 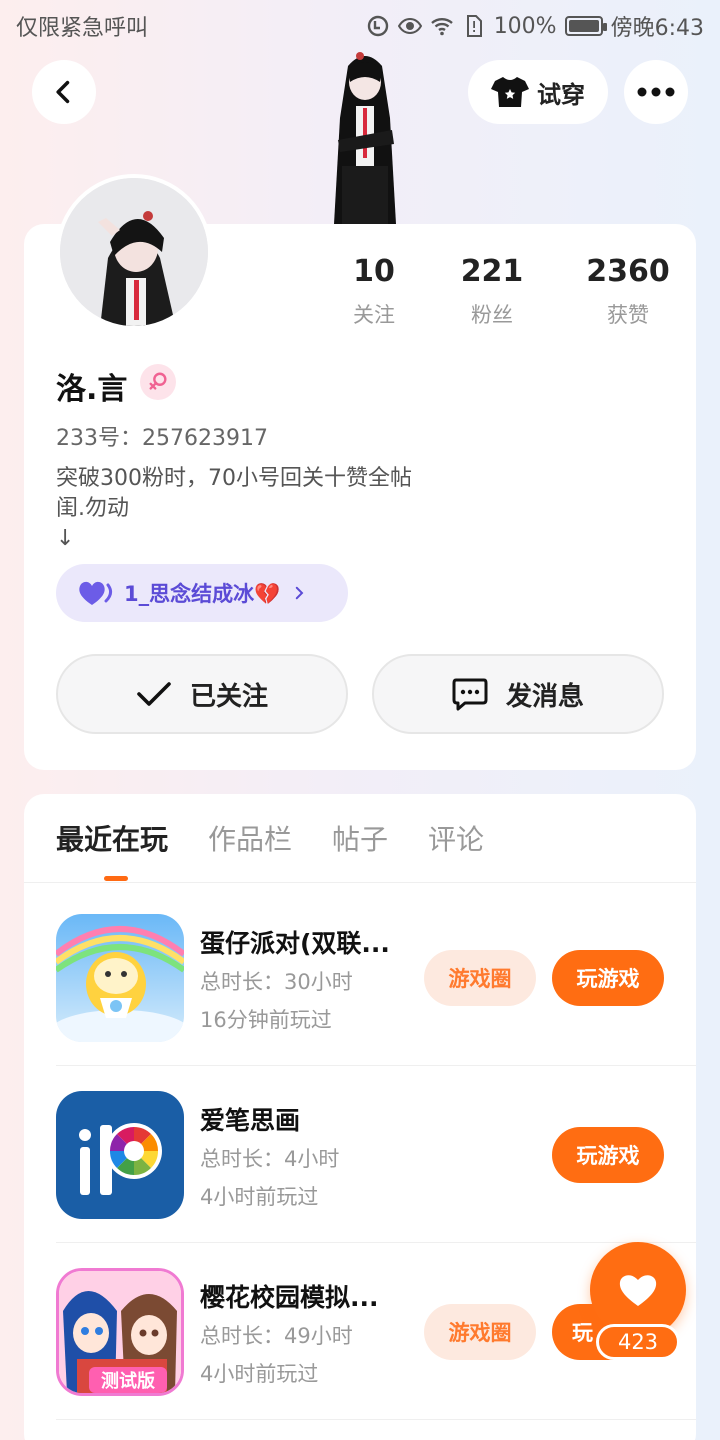 I want to click on stat-following: 10 关注, so click(x=374, y=291).